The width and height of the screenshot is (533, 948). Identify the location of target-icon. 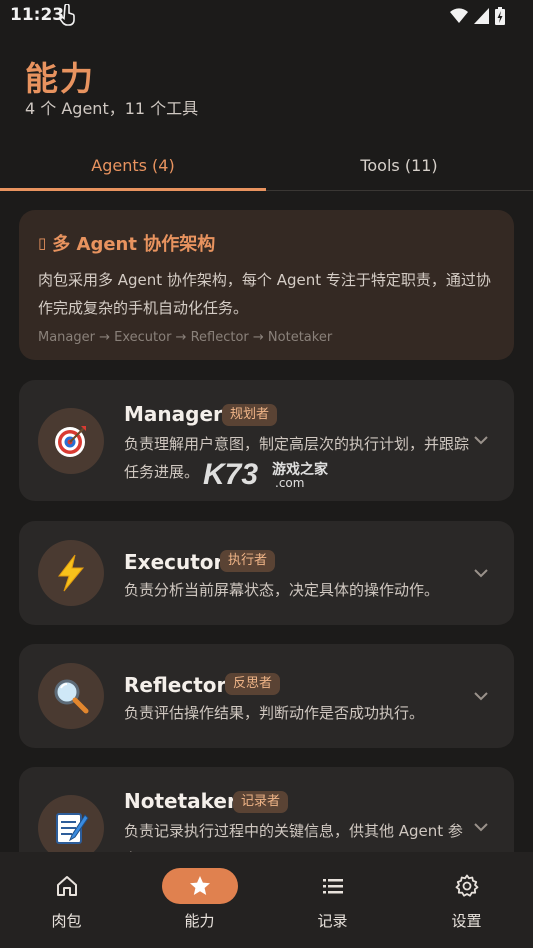
(70, 441).